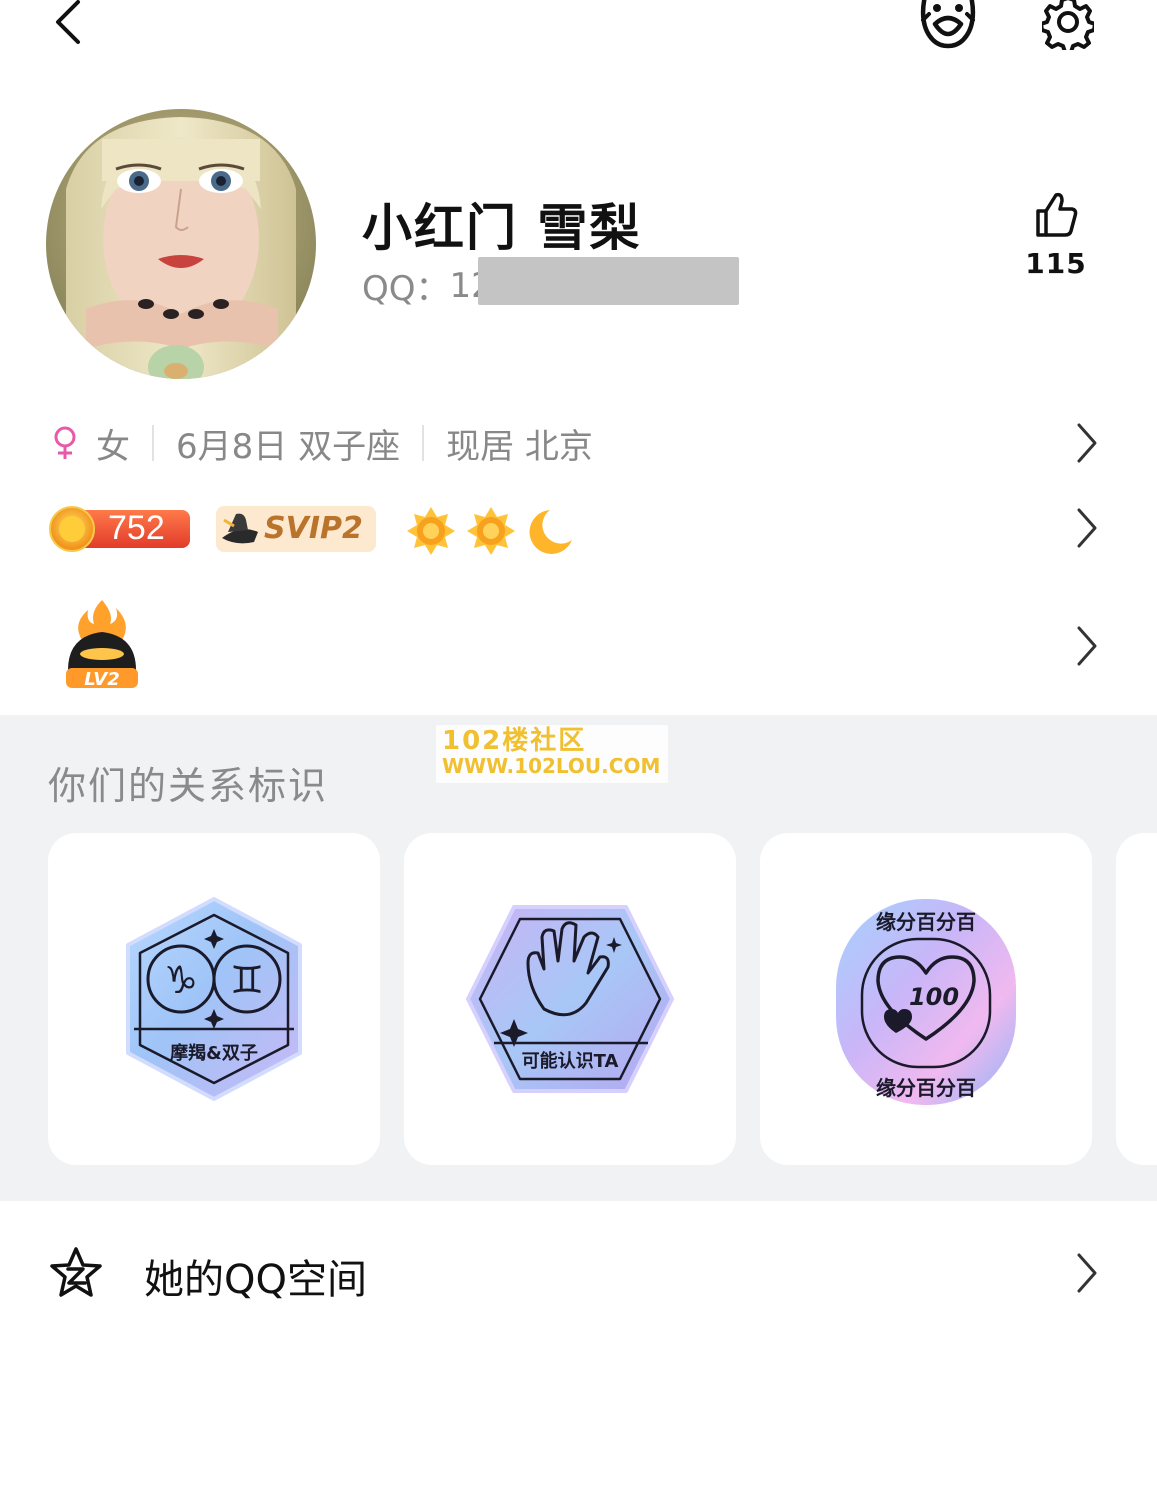  I want to click on qq-prefix: QQ：, so click(406, 289).